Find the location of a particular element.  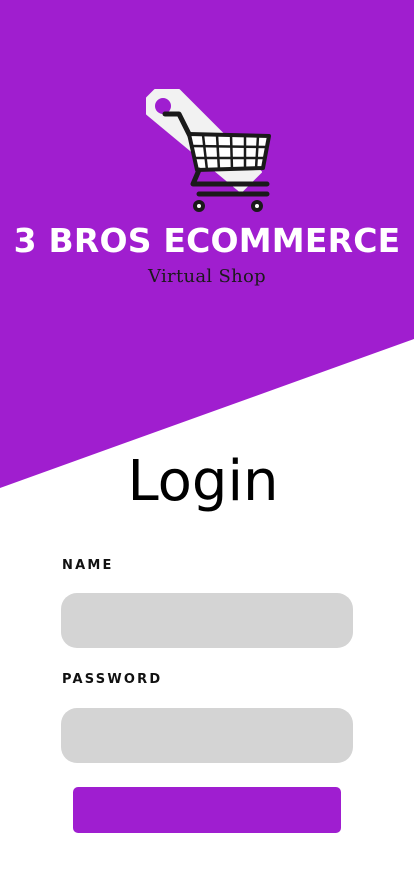

brand-subtitle: Virtual Shop is located at coordinates (207, 276).